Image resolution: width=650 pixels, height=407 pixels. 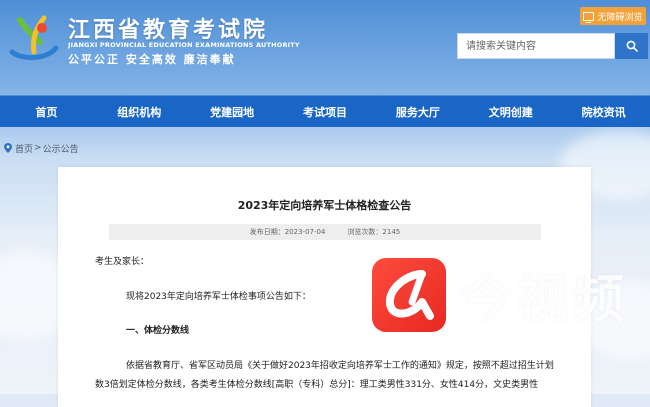 What do you see at coordinates (589, 17) in the screenshot?
I see `monitor-icon` at bounding box center [589, 17].